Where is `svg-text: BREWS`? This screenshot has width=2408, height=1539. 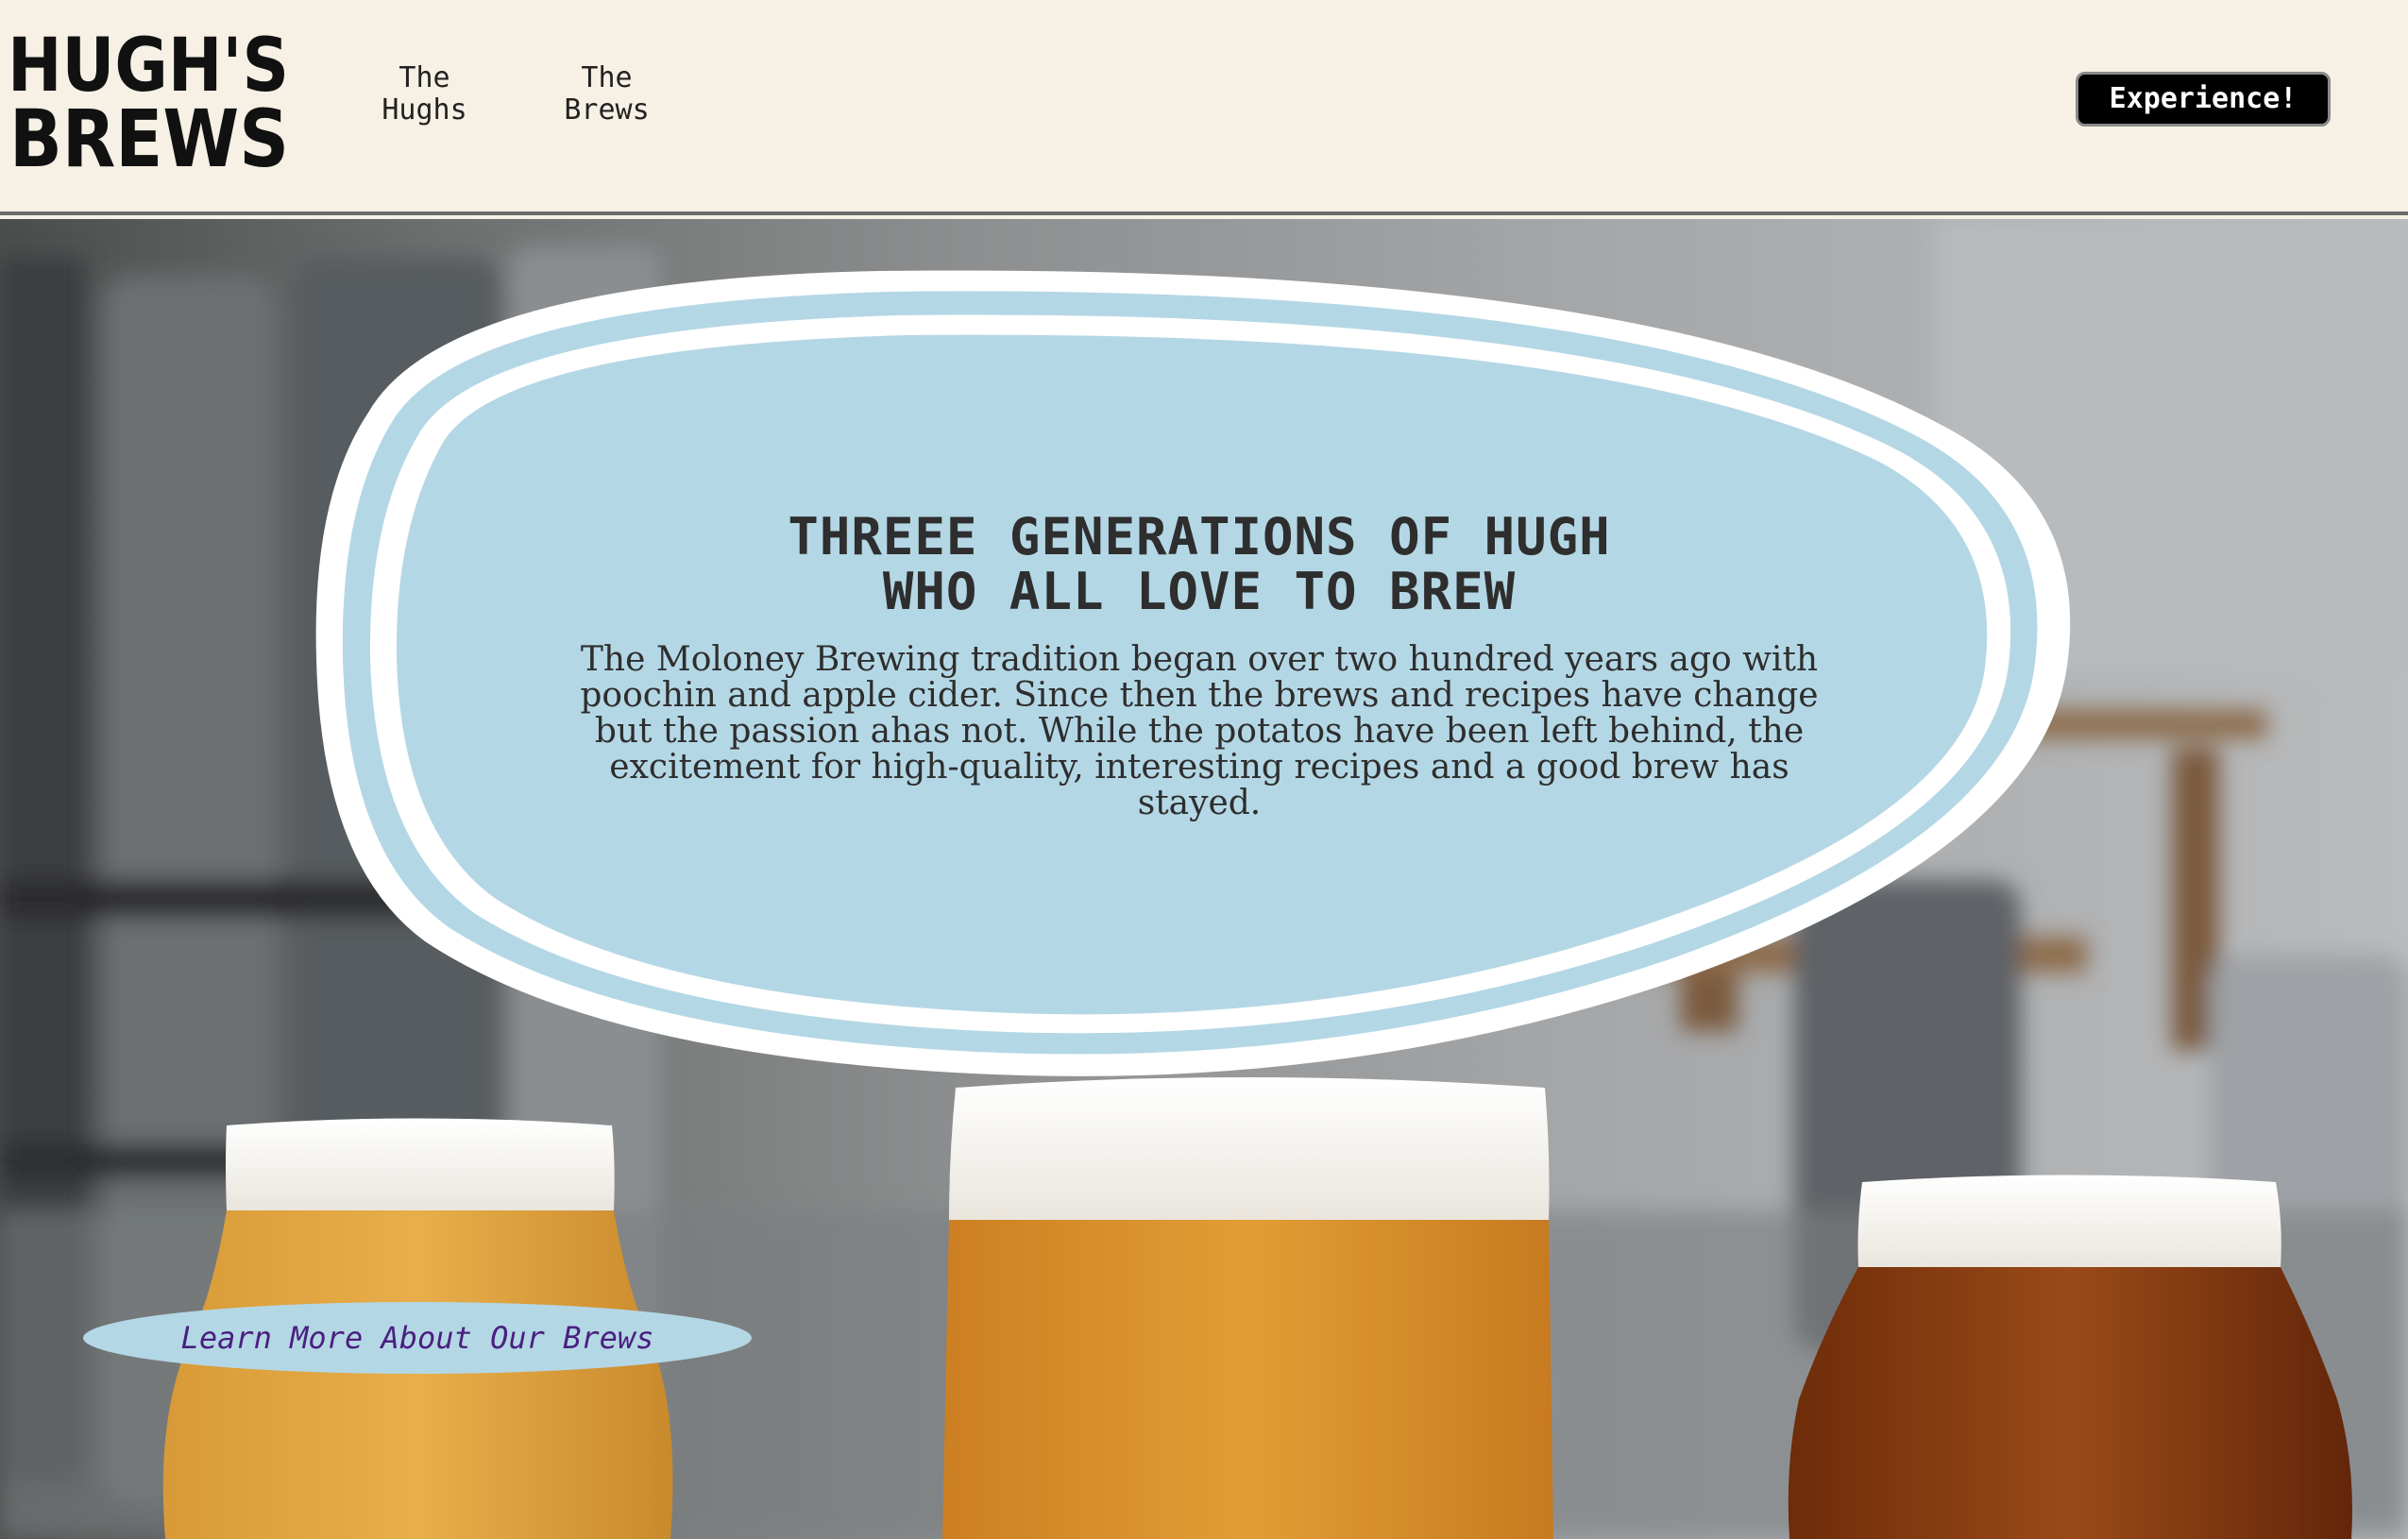
svg-text: BREWS is located at coordinates (149, 133).